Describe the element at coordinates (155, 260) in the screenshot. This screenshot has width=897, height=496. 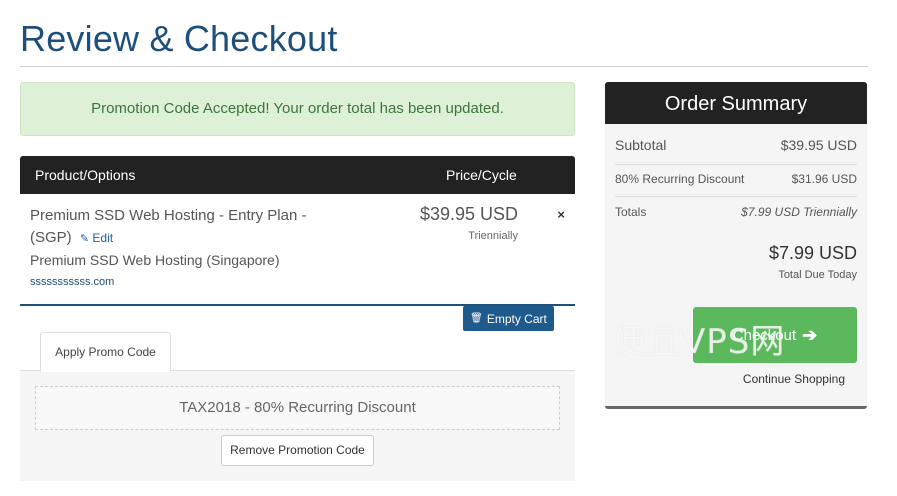
I see `cart-item-description: Premium SSD Web Hosting (Singapore)` at that location.